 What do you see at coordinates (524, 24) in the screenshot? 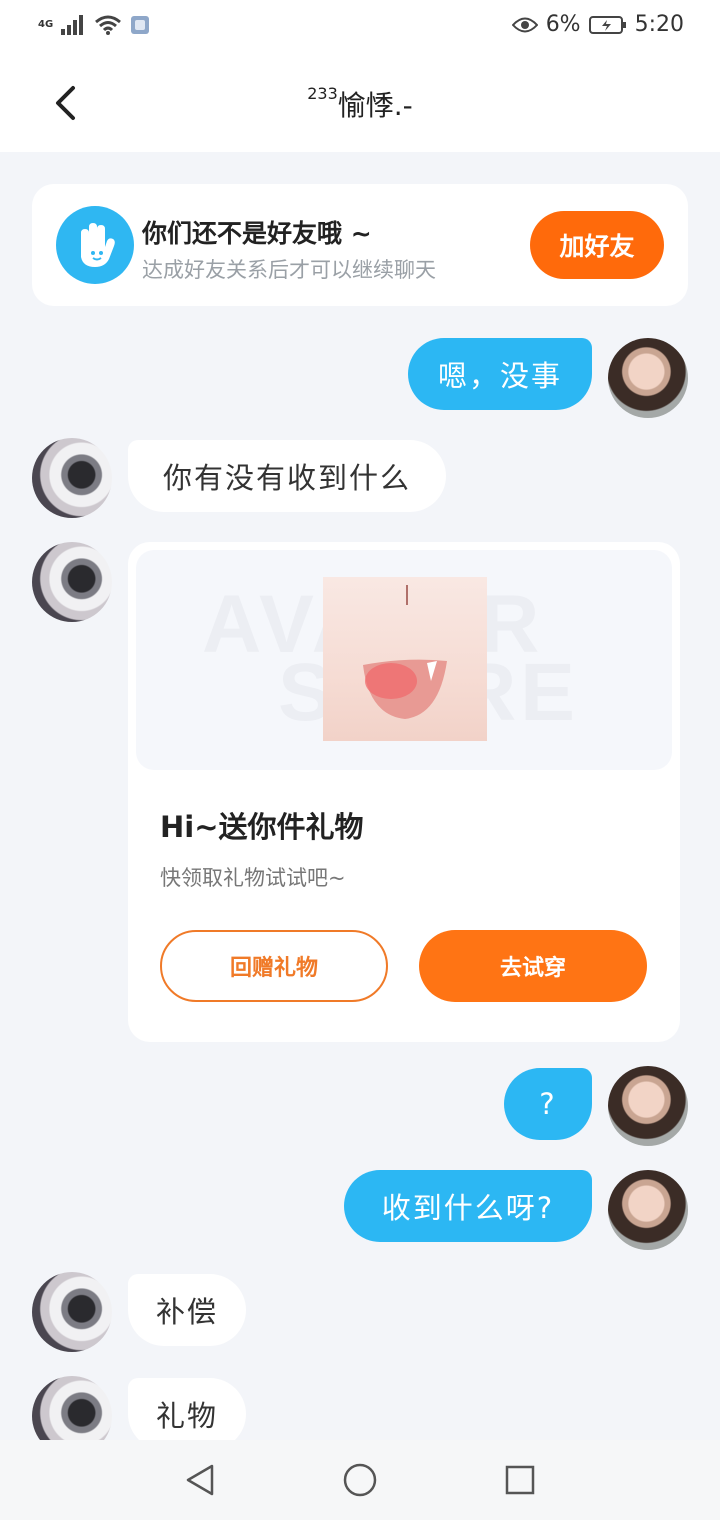
I see `eye-icon` at bounding box center [524, 24].